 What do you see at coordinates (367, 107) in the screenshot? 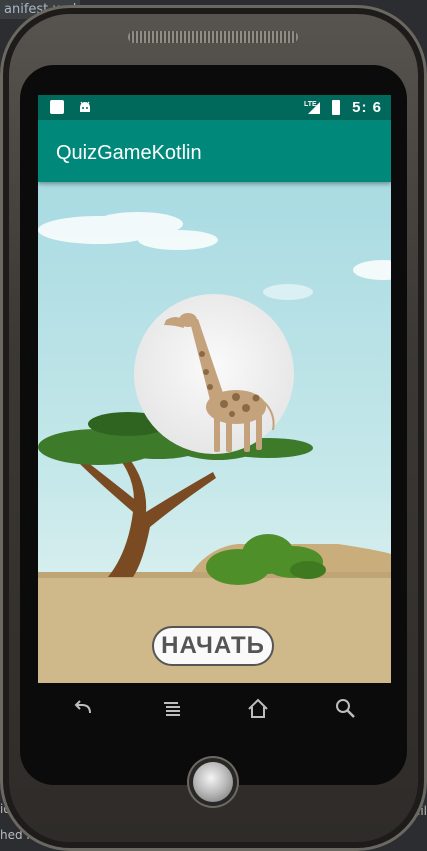
I see `status-time: 5: 6` at bounding box center [367, 107].